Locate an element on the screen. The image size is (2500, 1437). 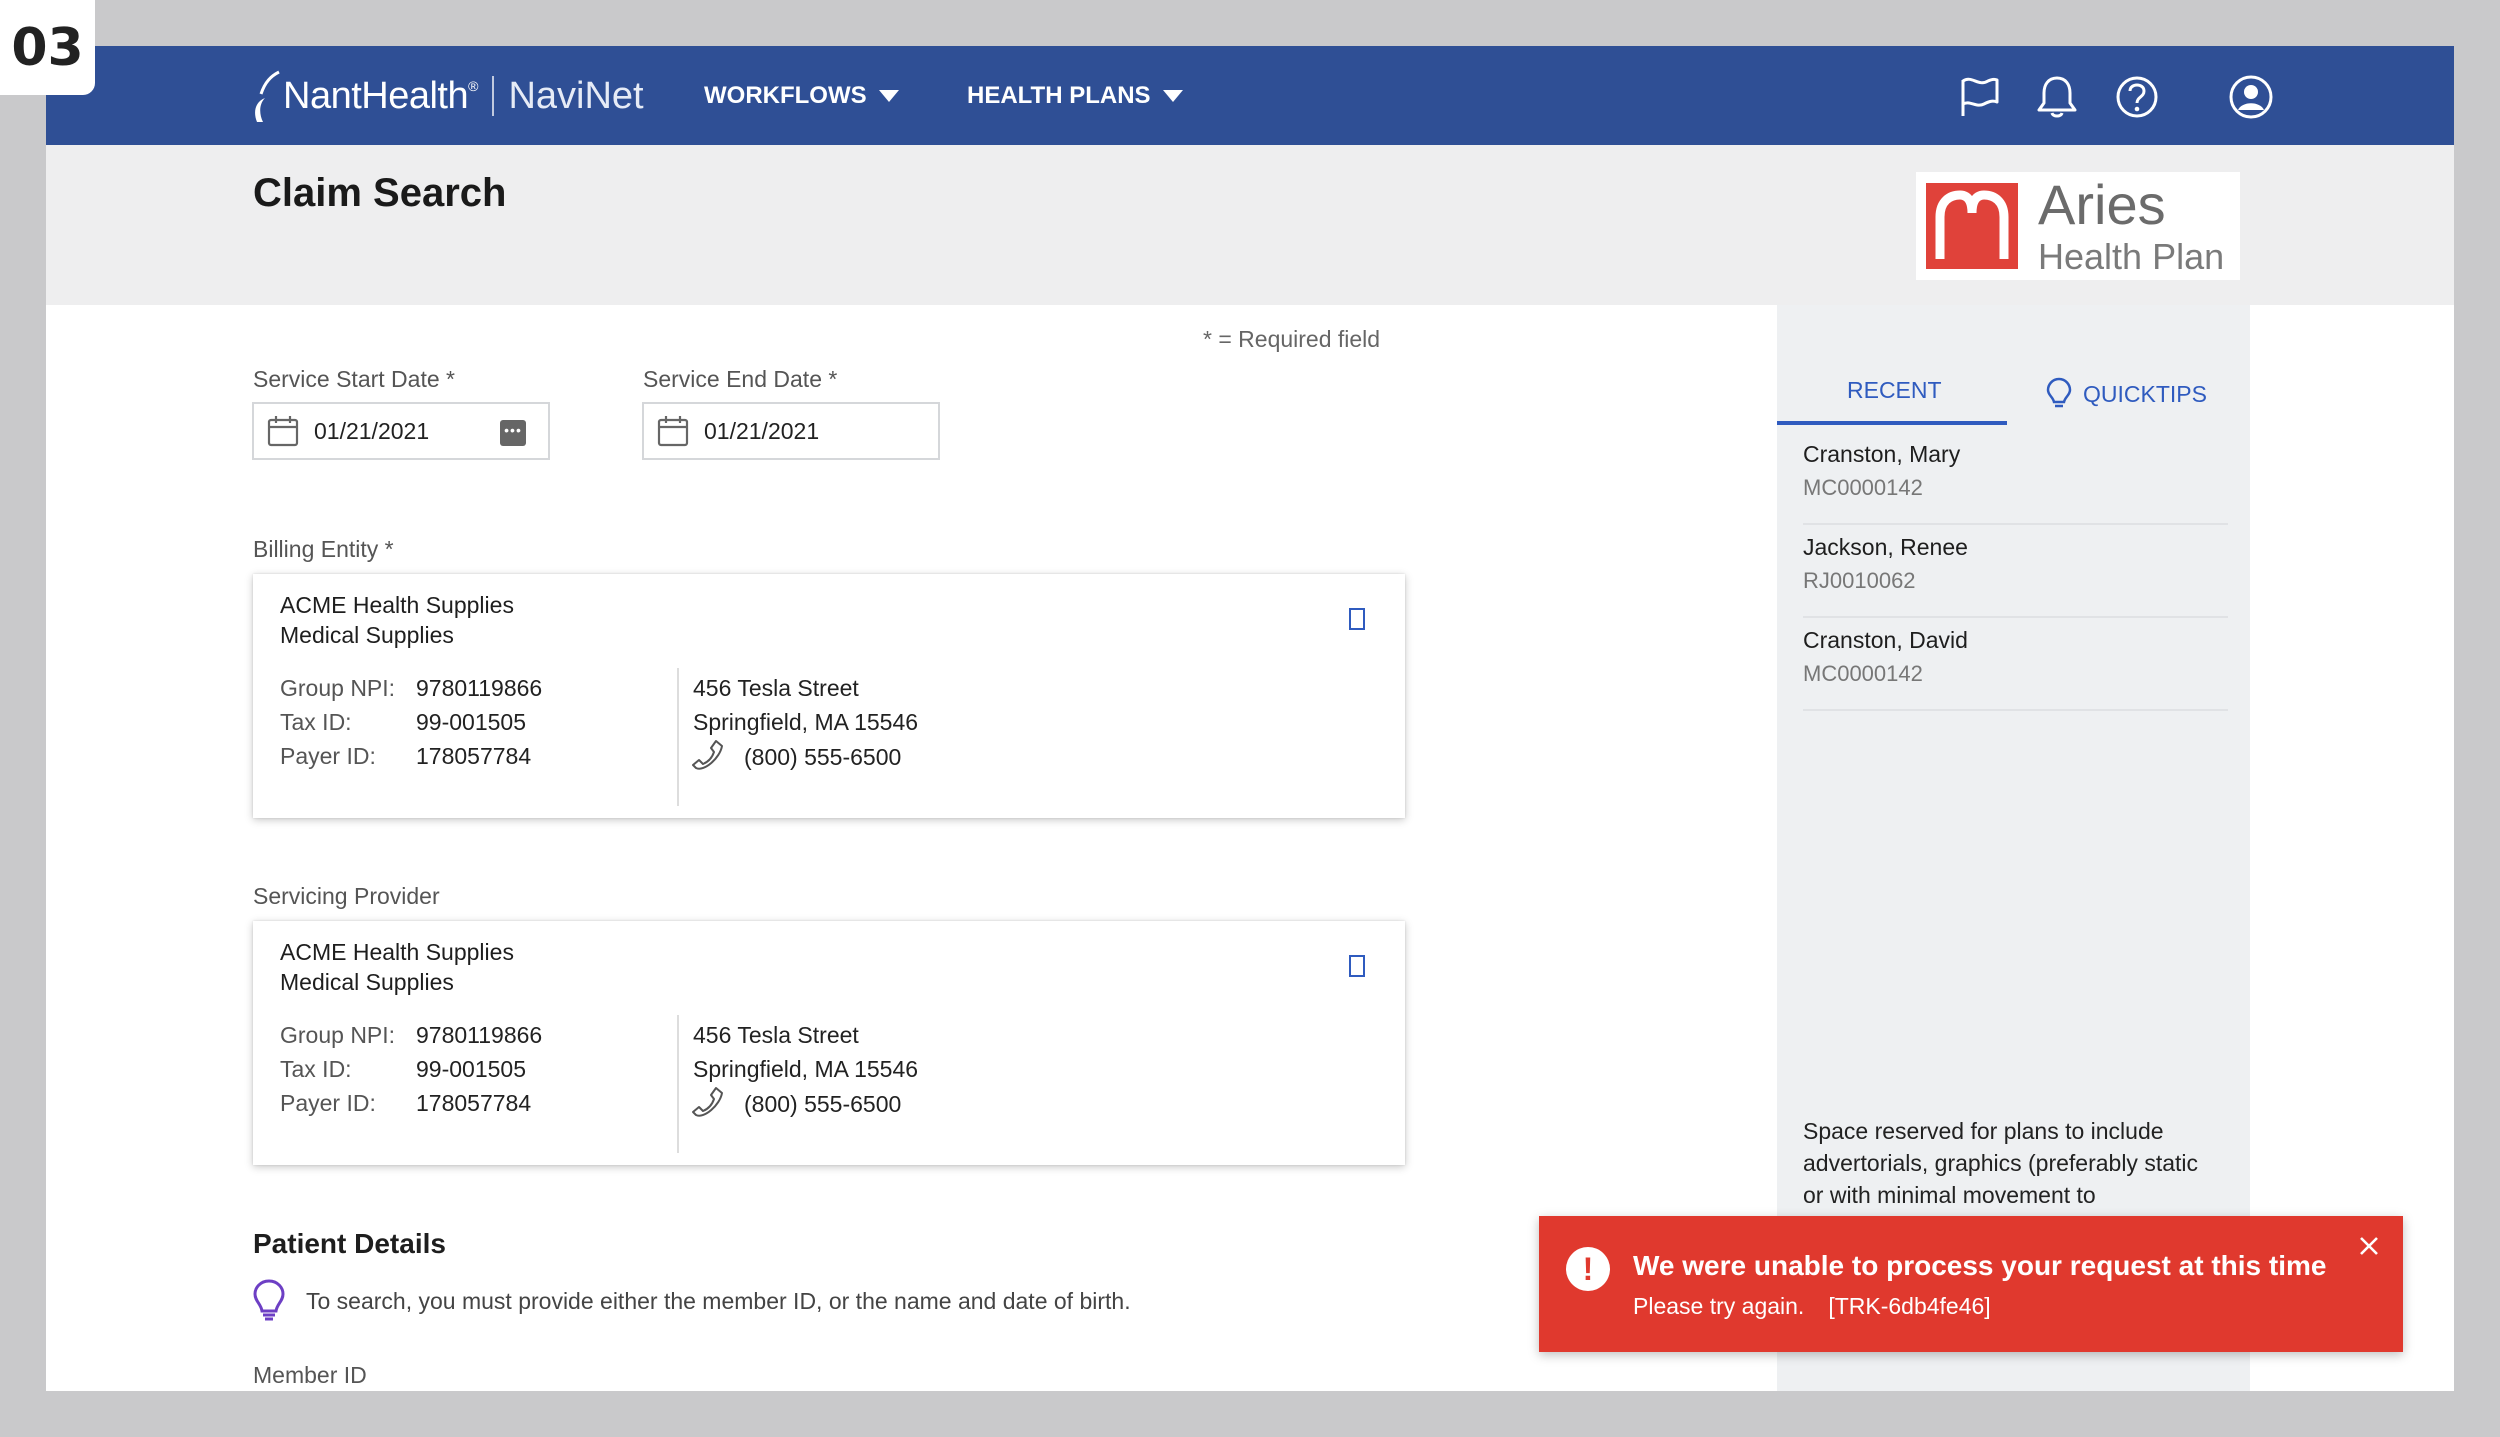
nav-health-plans: HEALTH PLANS is located at coordinates (1075, 96).